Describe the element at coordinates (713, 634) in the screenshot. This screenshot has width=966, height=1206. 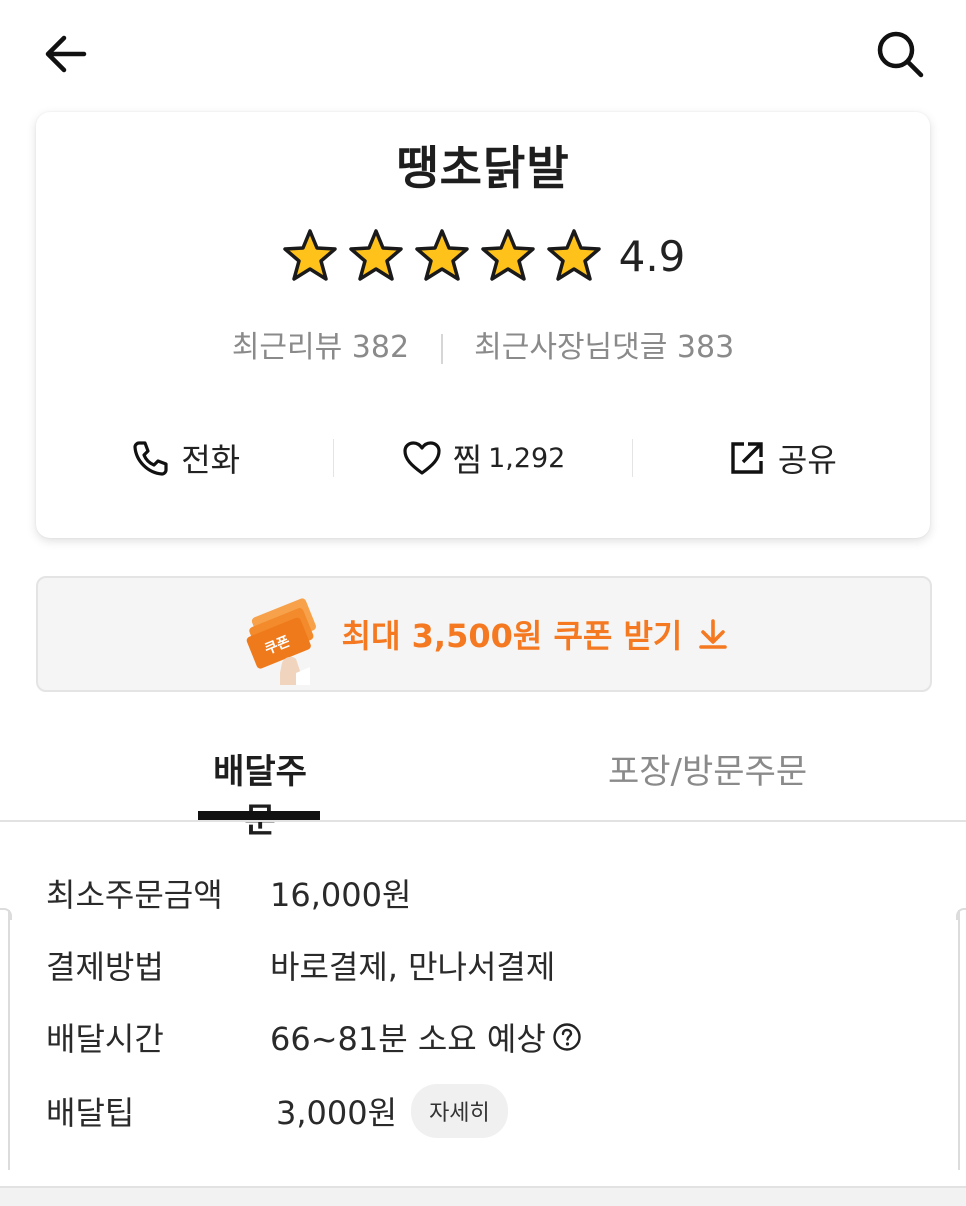
I see `download-icon` at that location.